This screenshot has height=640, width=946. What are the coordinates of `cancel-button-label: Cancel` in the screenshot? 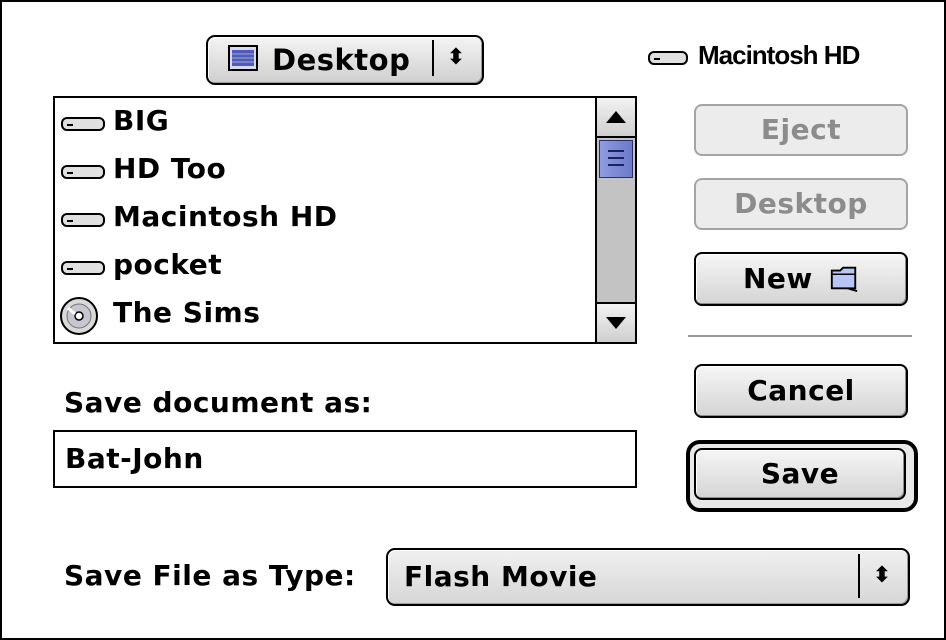 It's located at (801, 390).